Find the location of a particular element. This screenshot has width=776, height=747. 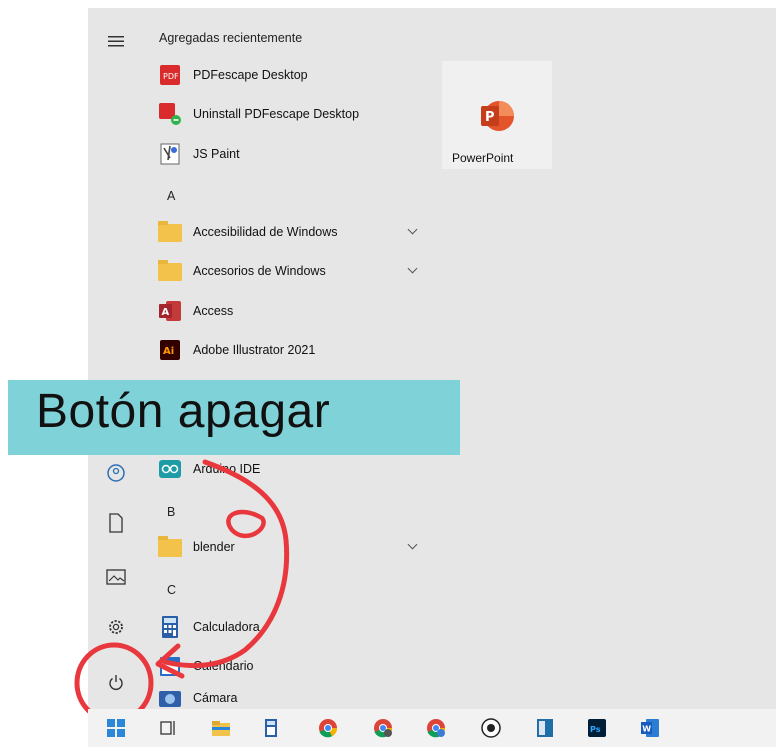

calculator-icon is located at coordinates (271, 728).